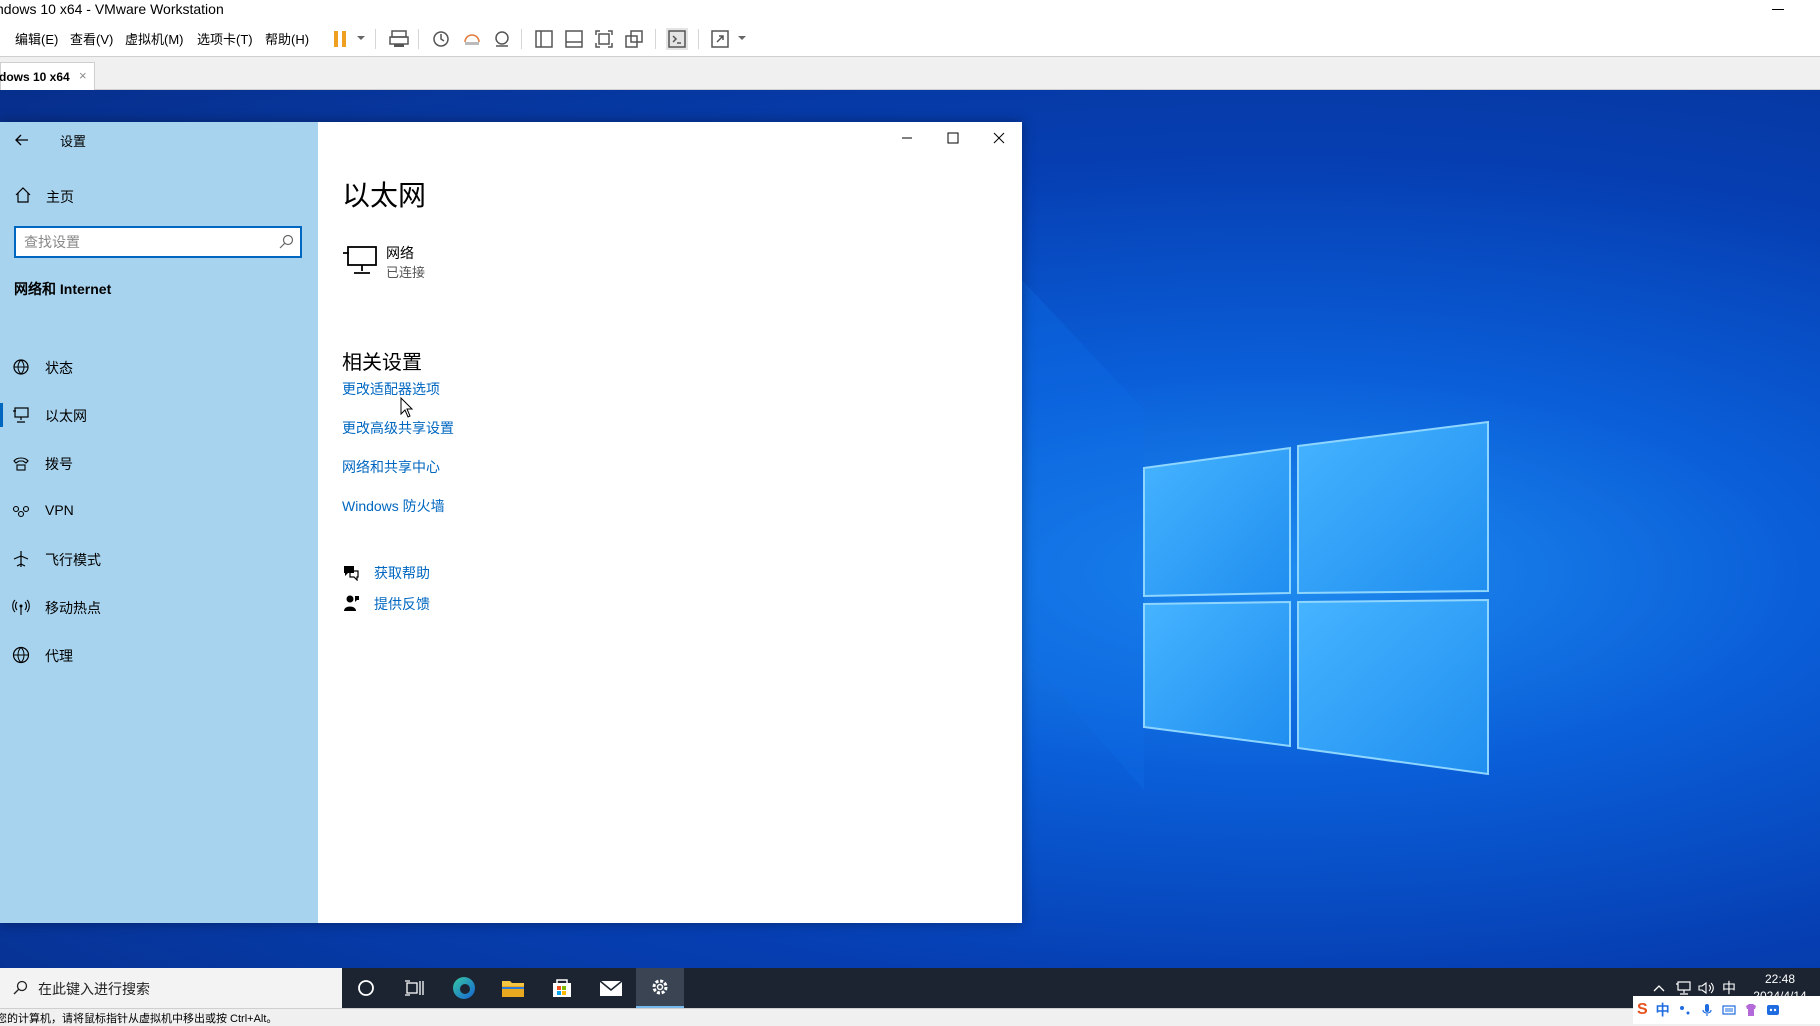 This screenshot has width=1820, height=1026. What do you see at coordinates (159, 559) in the screenshot?
I see `nav-item-airplane: 飞行模式` at bounding box center [159, 559].